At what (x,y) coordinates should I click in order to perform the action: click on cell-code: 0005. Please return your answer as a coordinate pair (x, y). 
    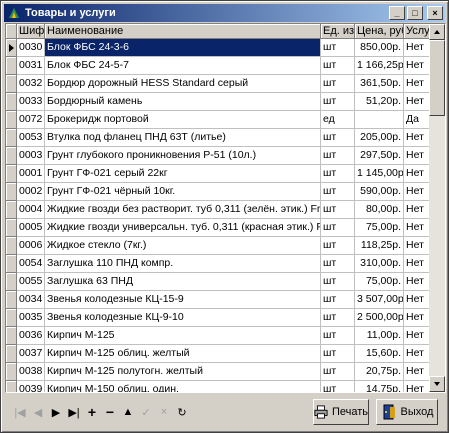
    Looking at the image, I should click on (31, 228).